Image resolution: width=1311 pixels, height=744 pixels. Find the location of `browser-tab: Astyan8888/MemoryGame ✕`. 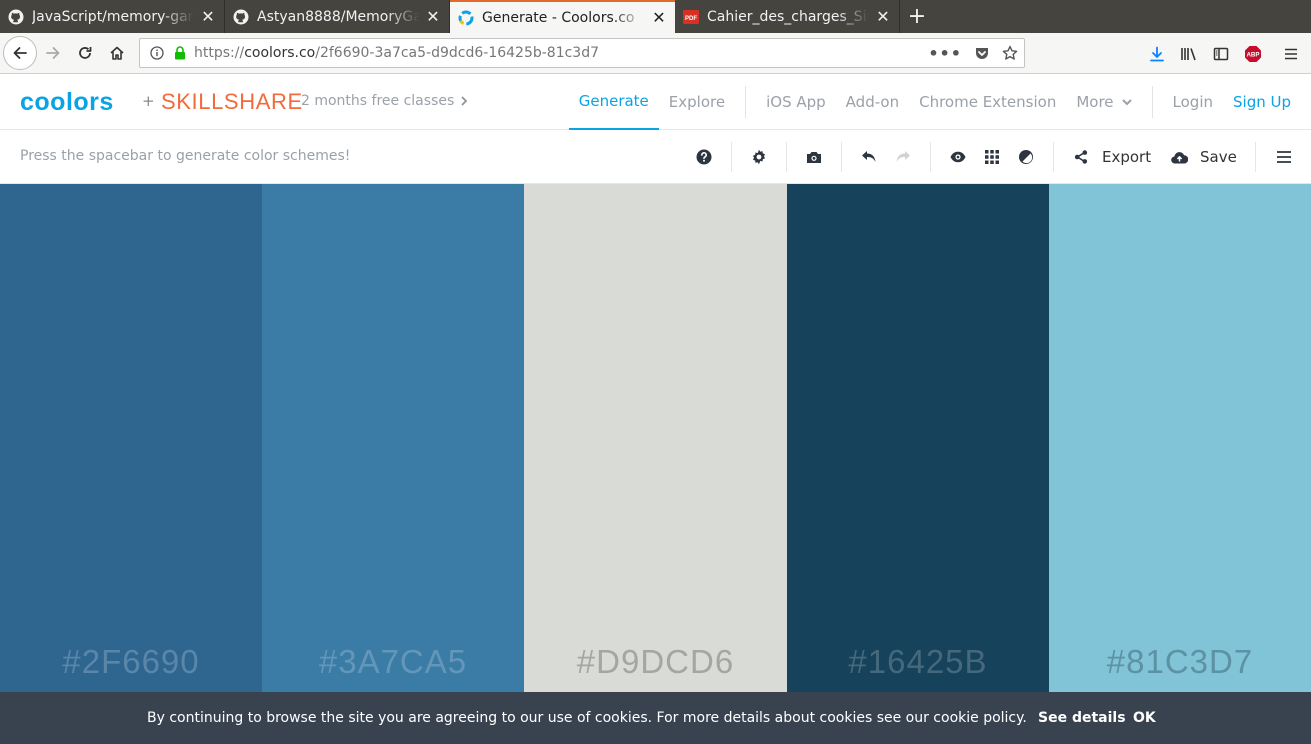

browser-tab: Astyan8888/MemoryGame ✕ is located at coordinates (337, 16).